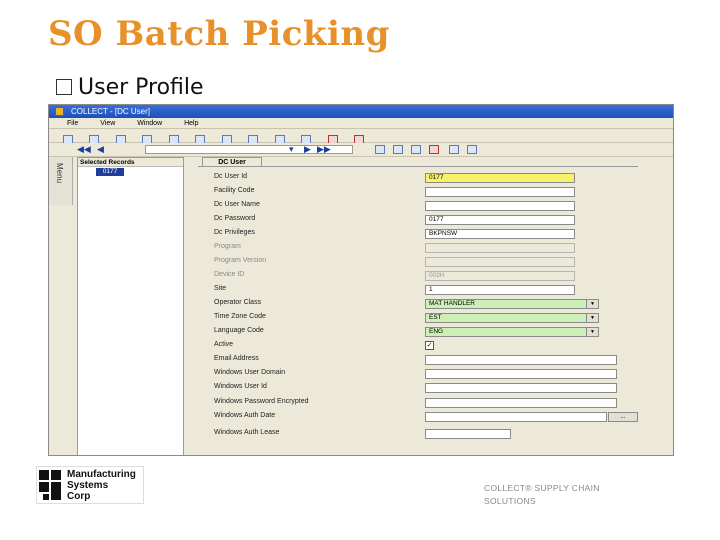 This screenshot has height=540, width=720. I want to click on logo-line-3: Corp, so click(79, 496).